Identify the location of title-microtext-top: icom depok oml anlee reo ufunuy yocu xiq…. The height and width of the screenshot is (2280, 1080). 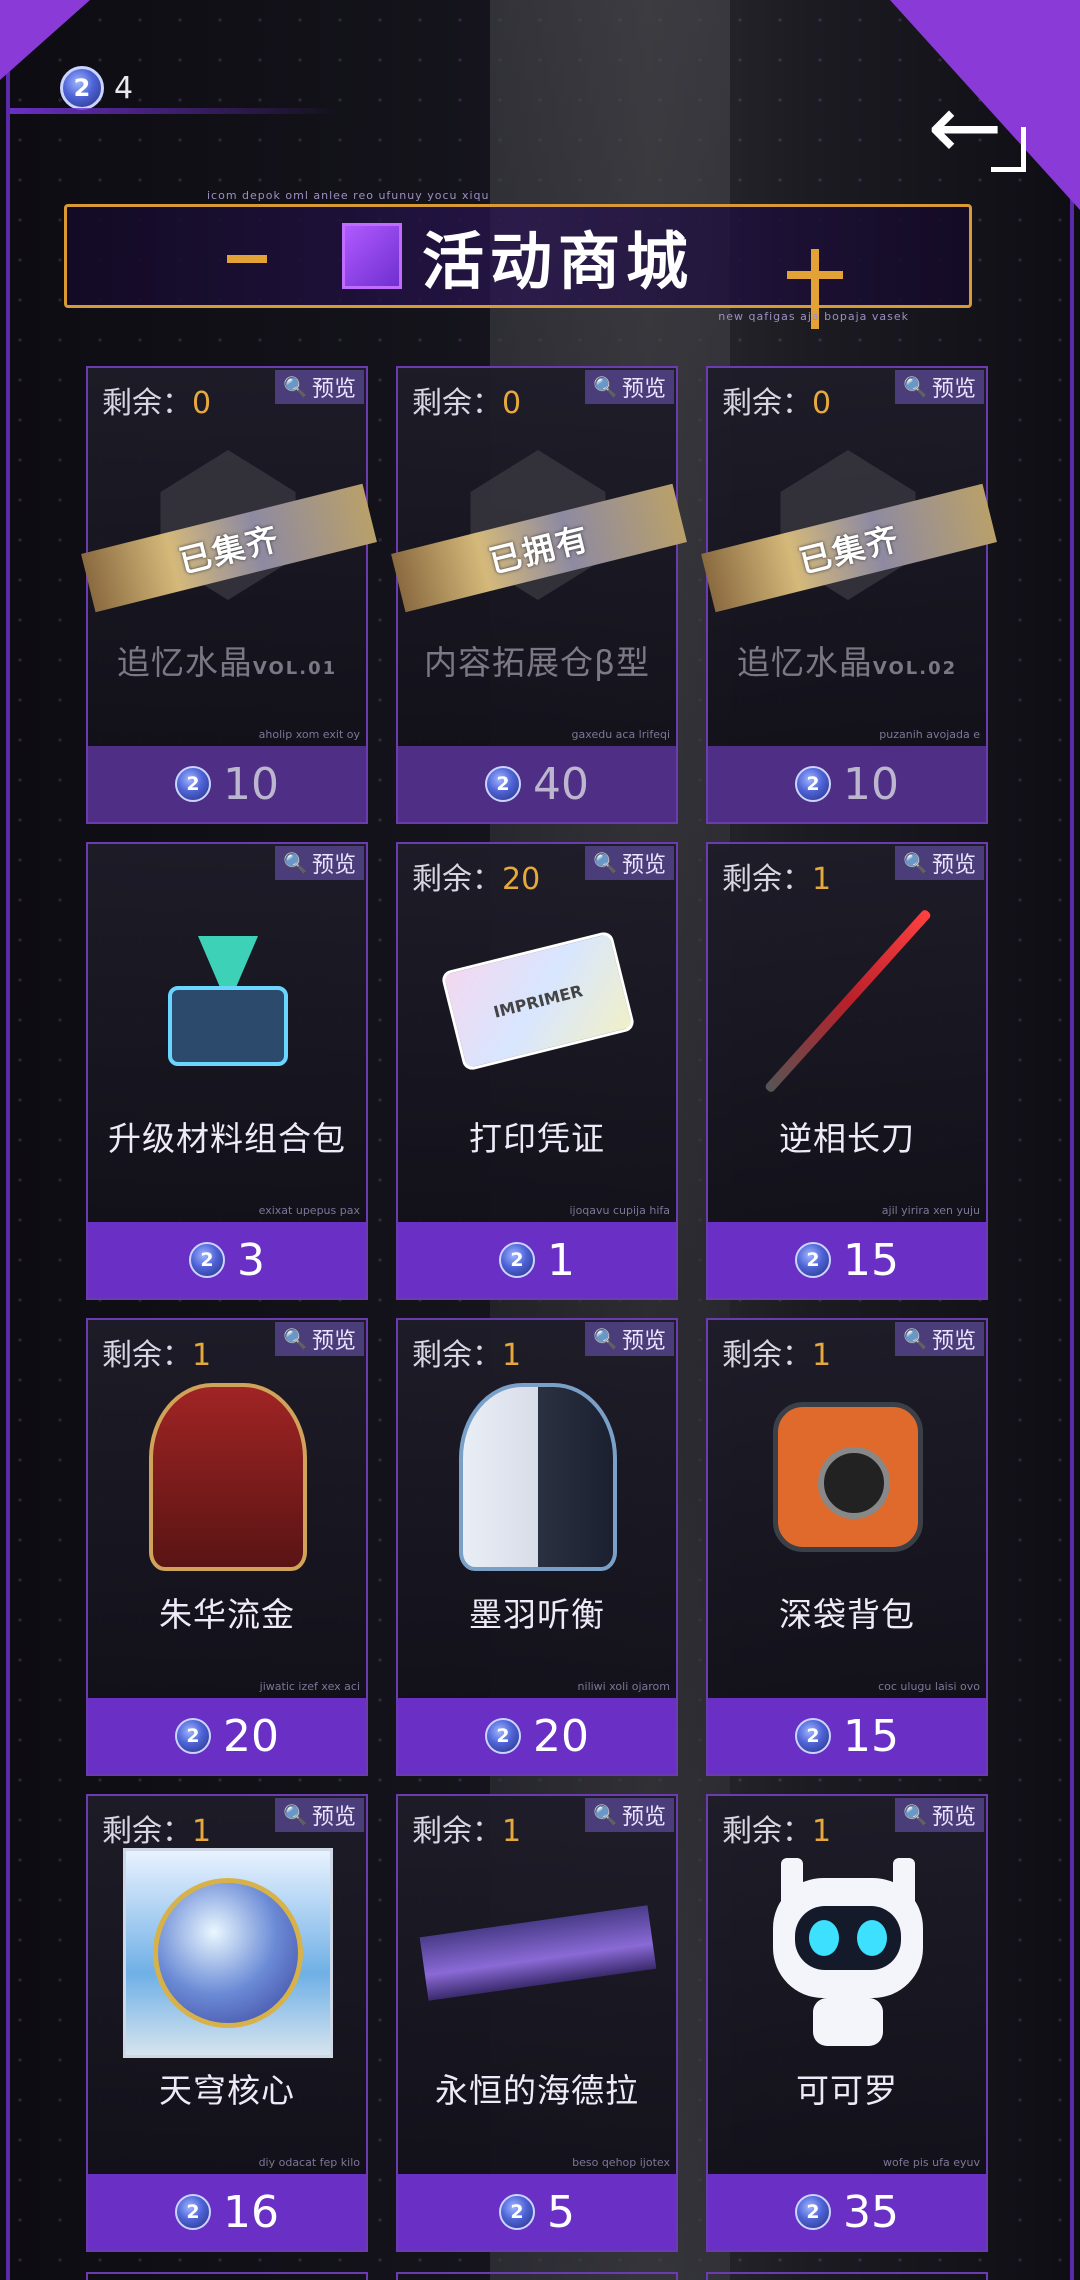
(348, 195).